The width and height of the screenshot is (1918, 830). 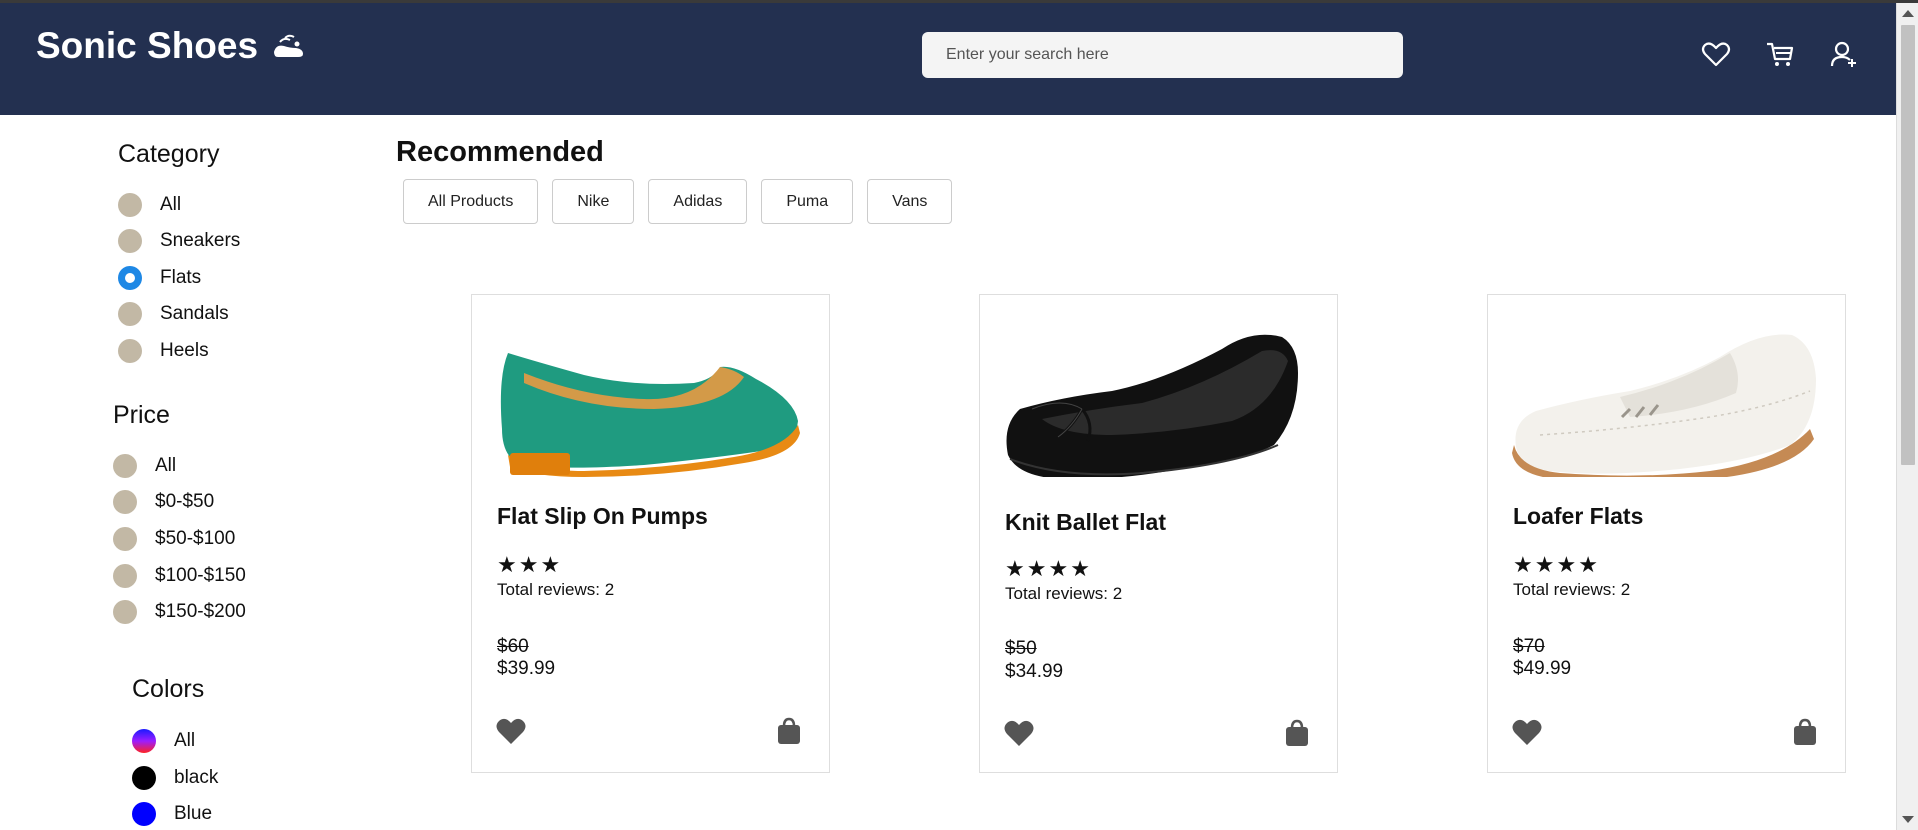 What do you see at coordinates (169, 154) in the screenshot?
I see `category-title: Category` at bounding box center [169, 154].